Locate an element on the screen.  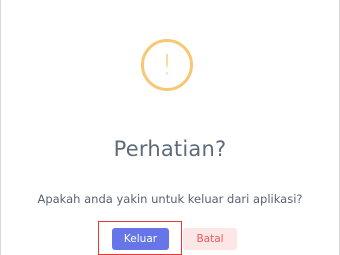
dialog-title: Perhatian? is located at coordinates (170, 149).